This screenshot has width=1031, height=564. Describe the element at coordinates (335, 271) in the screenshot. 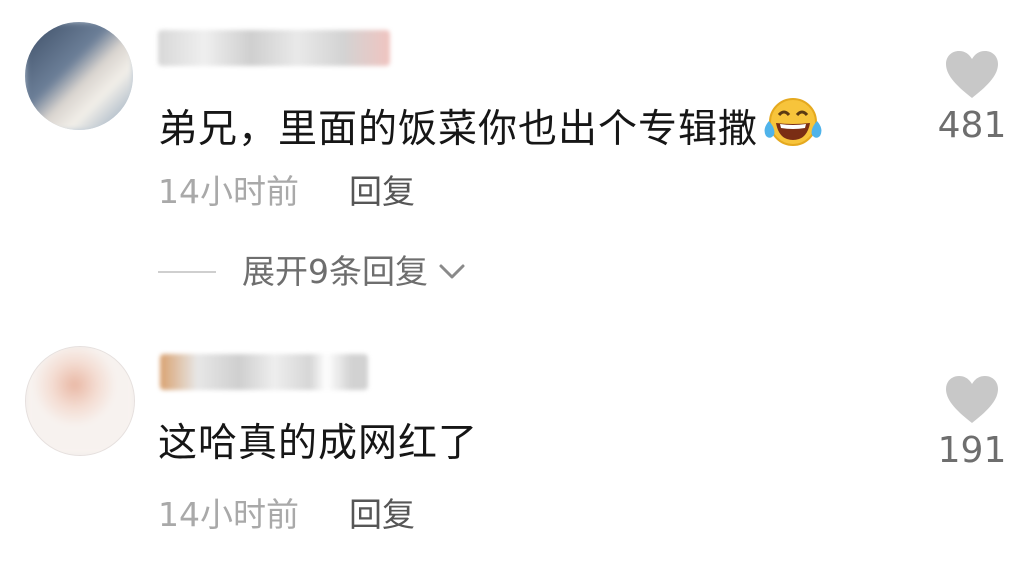

I see `expand-replies-label: 展开9条回复` at that location.